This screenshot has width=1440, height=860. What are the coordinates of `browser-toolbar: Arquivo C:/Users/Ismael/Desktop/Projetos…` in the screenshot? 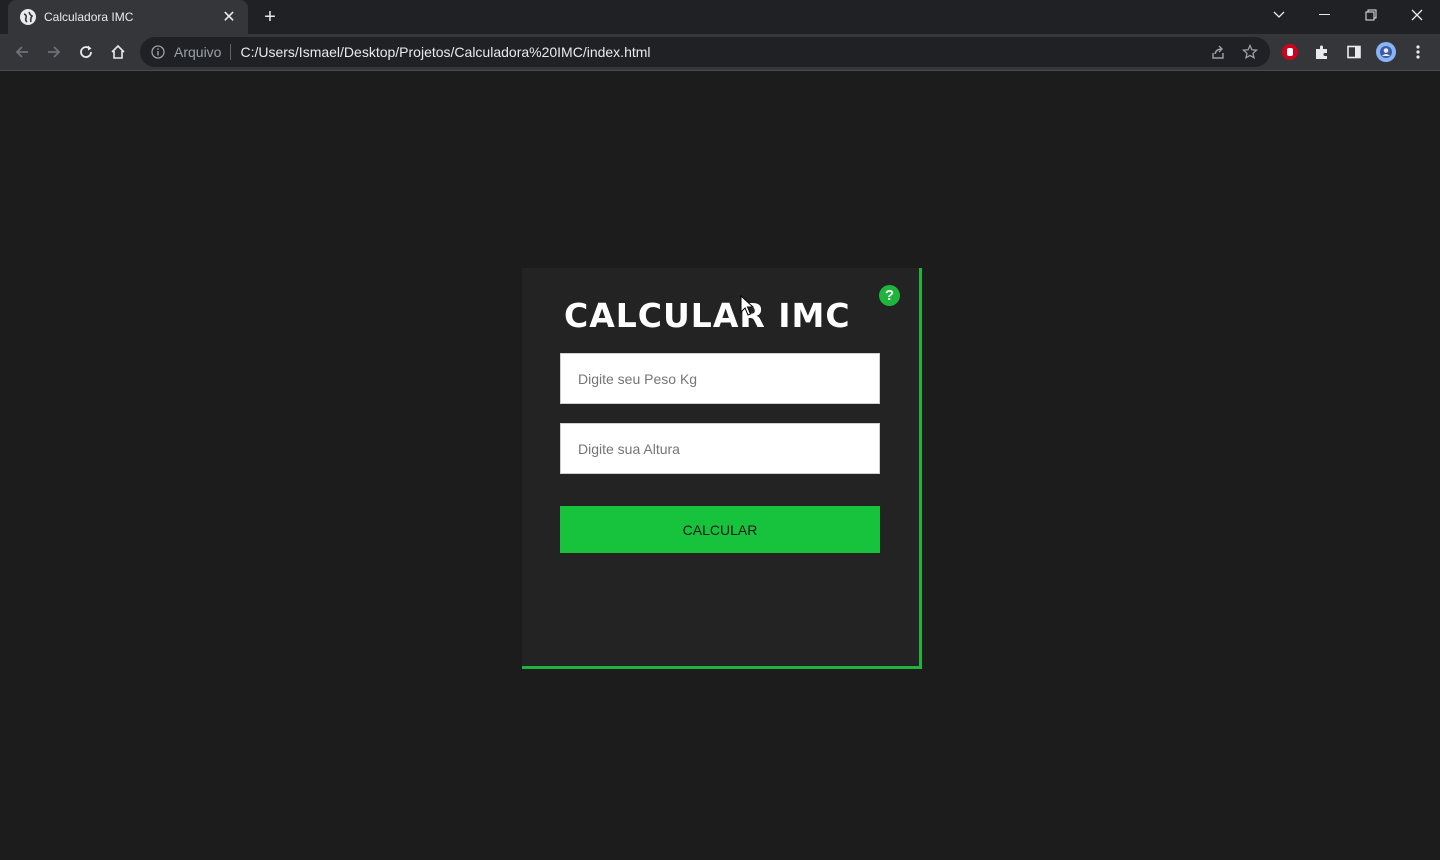 It's located at (720, 52).